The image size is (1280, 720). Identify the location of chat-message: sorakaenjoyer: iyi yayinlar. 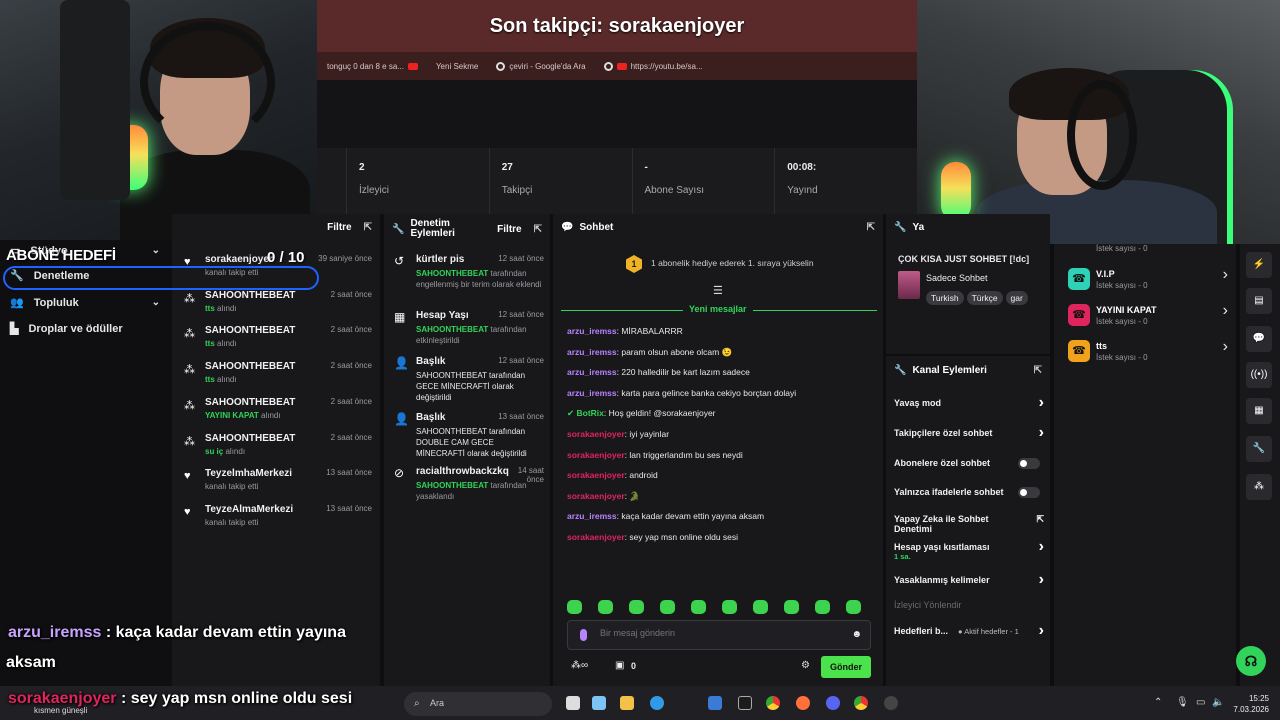
(618, 434).